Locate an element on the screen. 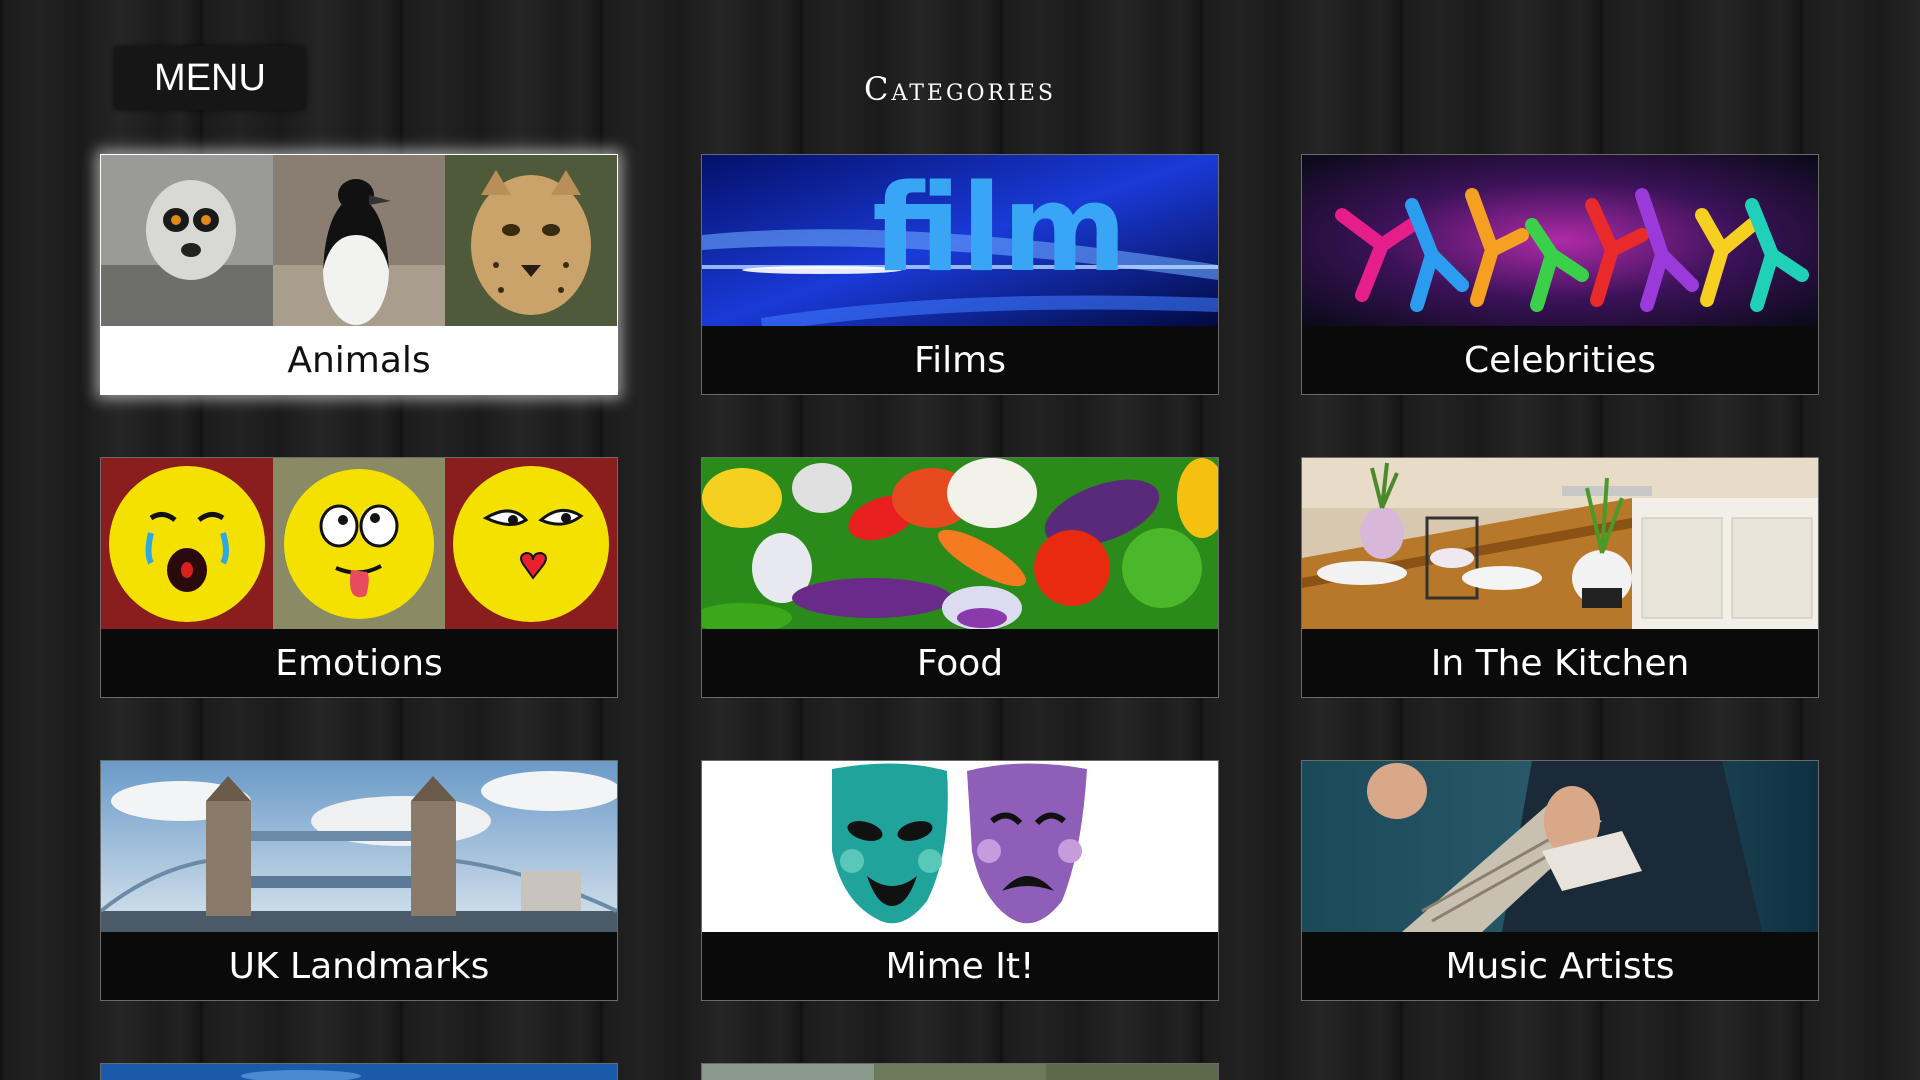 The width and height of the screenshot is (1920, 1080). uk-landmarks-thumbnail is located at coordinates (359, 846).